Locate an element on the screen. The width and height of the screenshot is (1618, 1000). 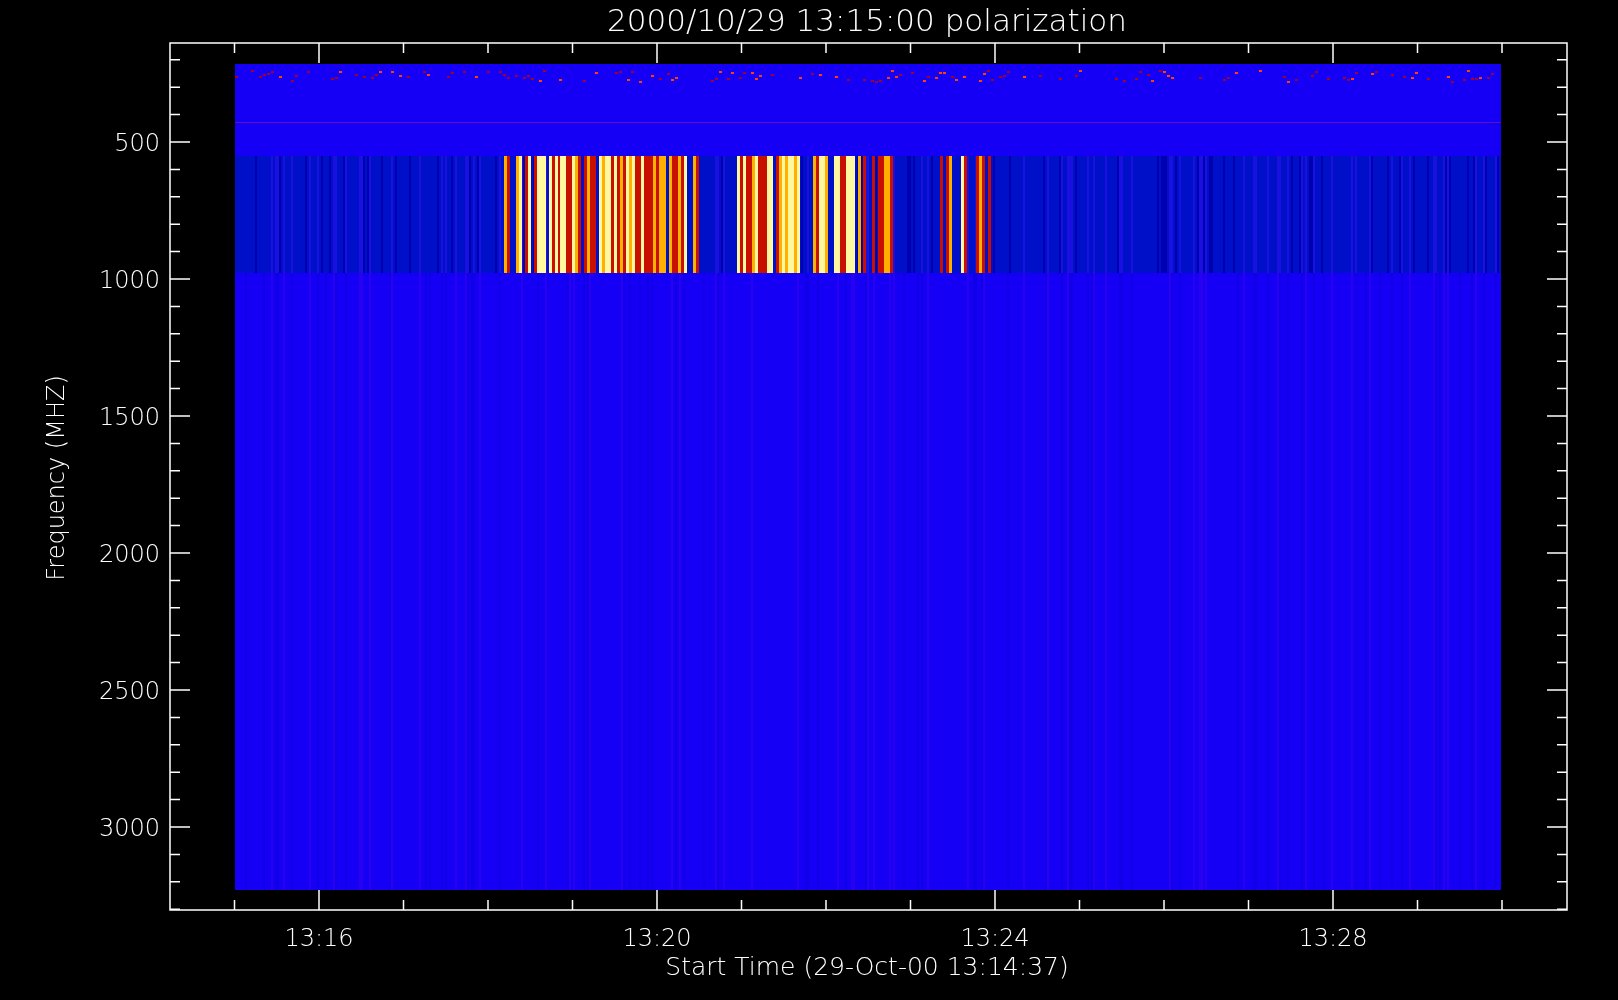
x-tick-label: 13:20 is located at coordinates (657, 938).